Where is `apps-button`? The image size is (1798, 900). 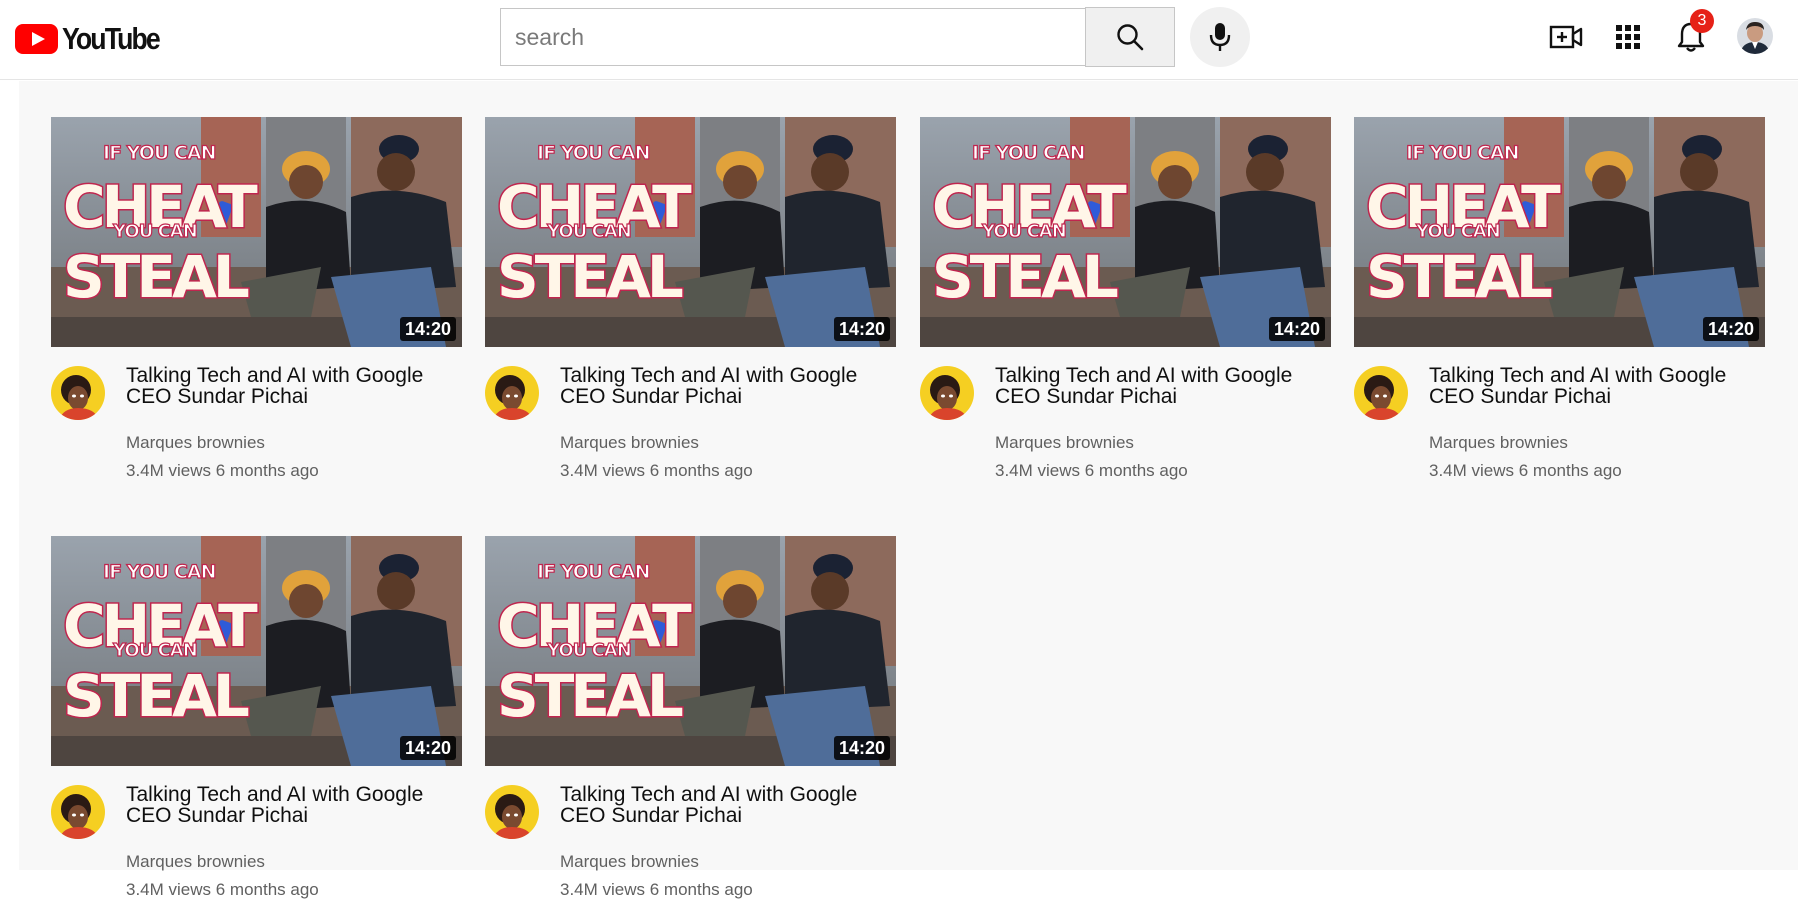 apps-button is located at coordinates (1628, 37).